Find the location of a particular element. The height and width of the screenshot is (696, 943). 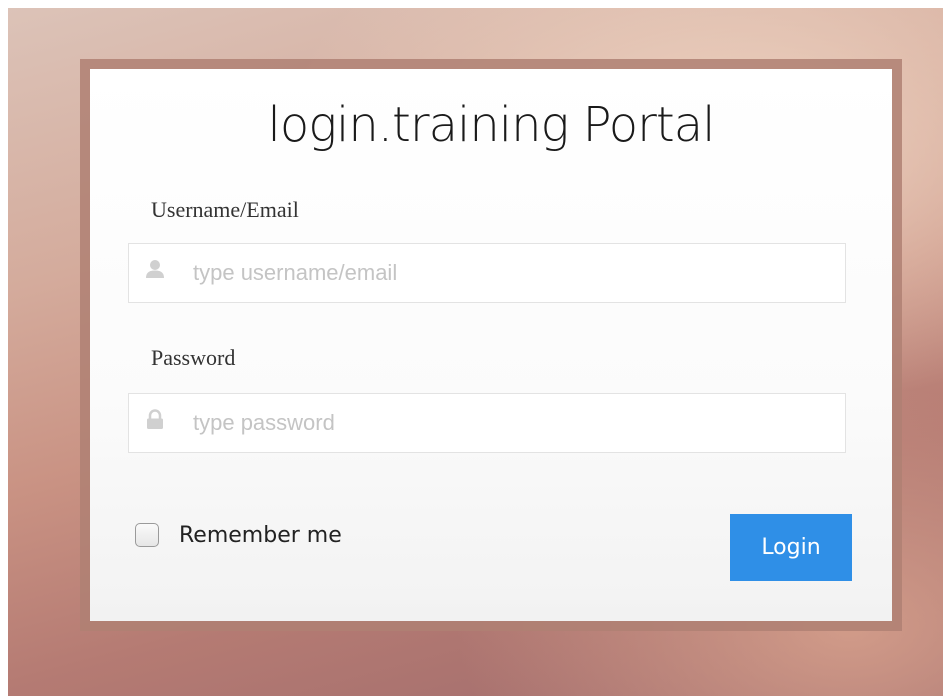

password-label: Password is located at coordinates (193, 357).